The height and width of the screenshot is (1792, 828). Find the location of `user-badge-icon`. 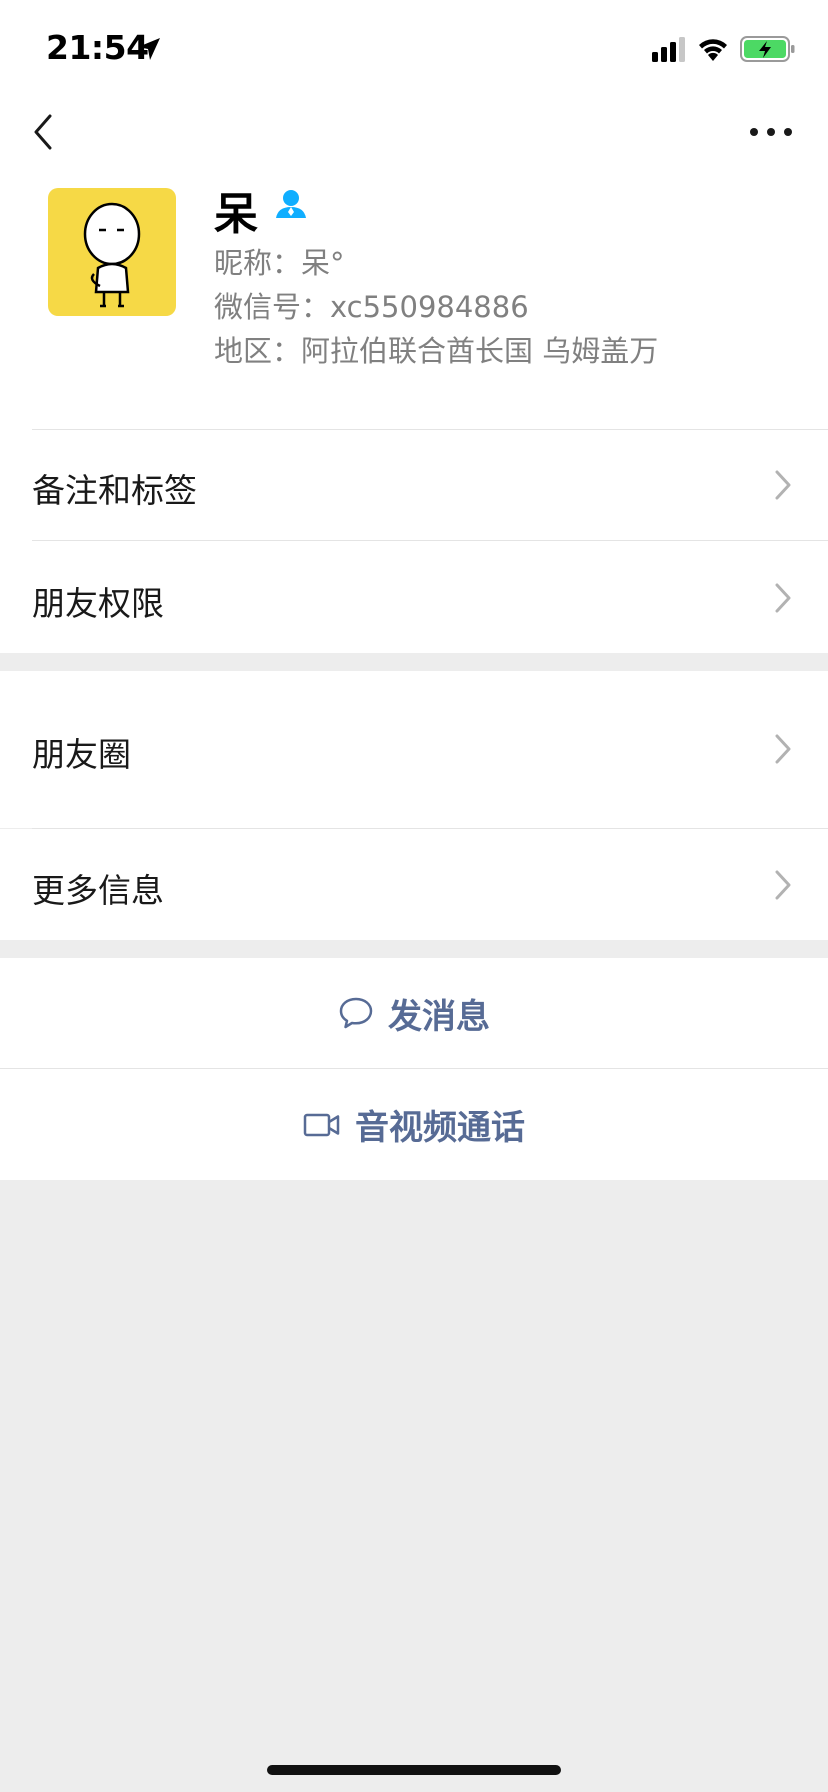

user-badge-icon is located at coordinates (291, 204).